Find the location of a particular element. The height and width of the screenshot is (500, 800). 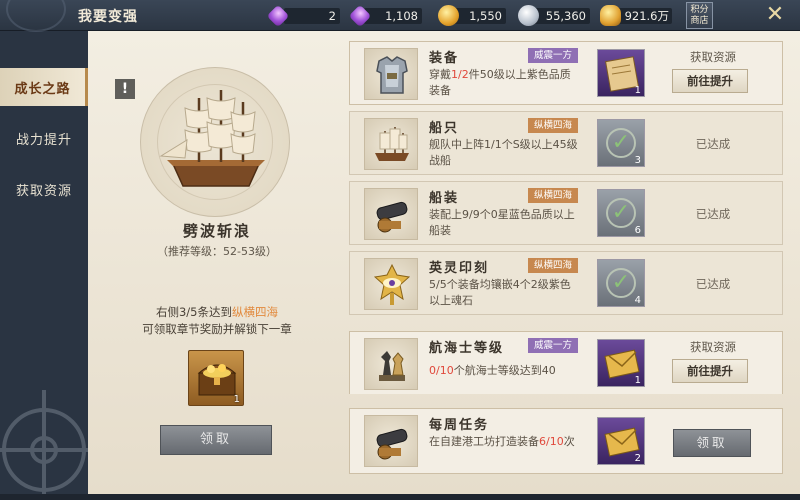

armor-icon is located at coordinates (392, 75).